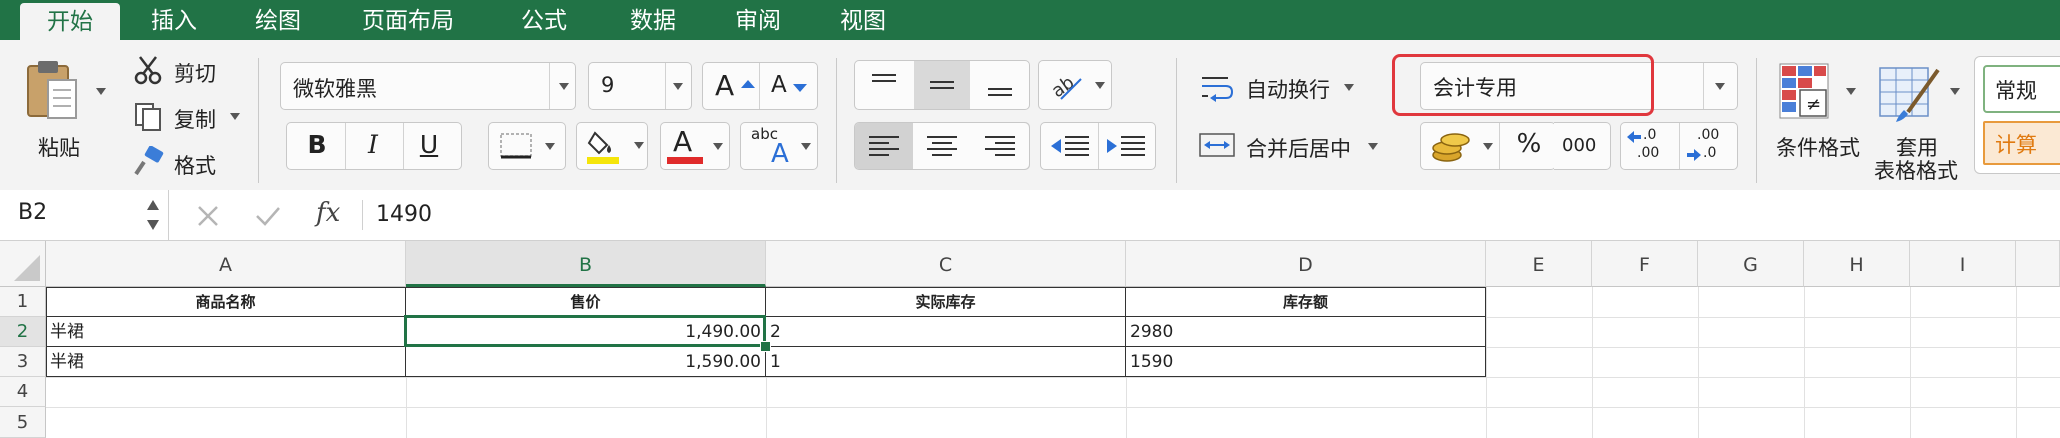 Image resolution: width=2060 pixels, height=438 pixels. Describe the element at coordinates (1529, 146) in the screenshot. I see `percent-button: %` at that location.